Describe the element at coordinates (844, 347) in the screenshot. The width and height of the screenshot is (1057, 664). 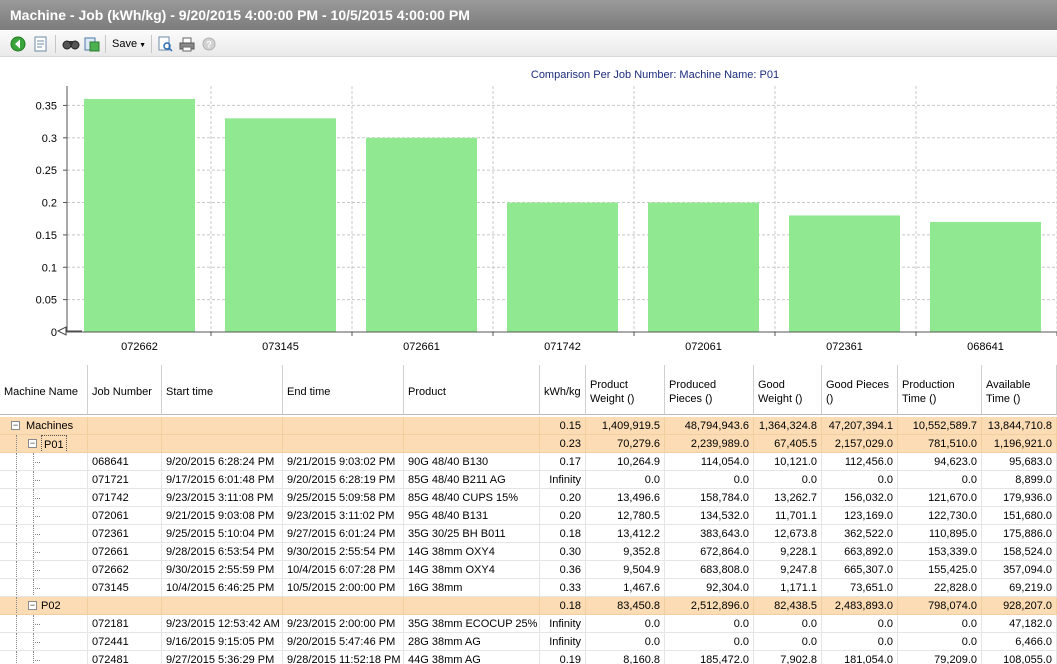
I see `x-tick-label: 072361` at that location.